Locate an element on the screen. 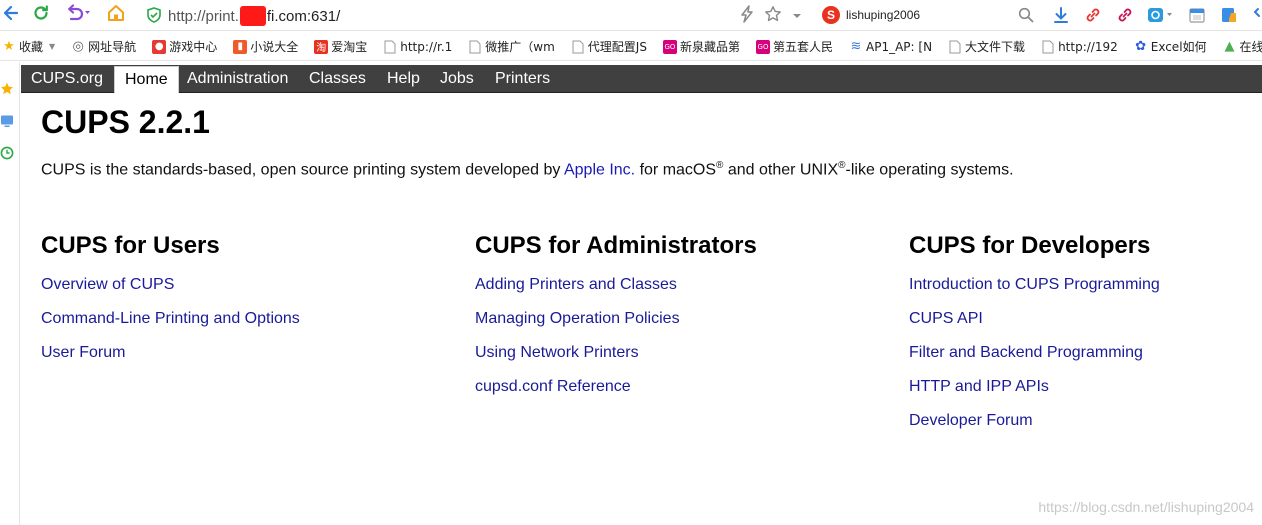  bookmark-item: 微推广（wm is located at coordinates (511, 46).